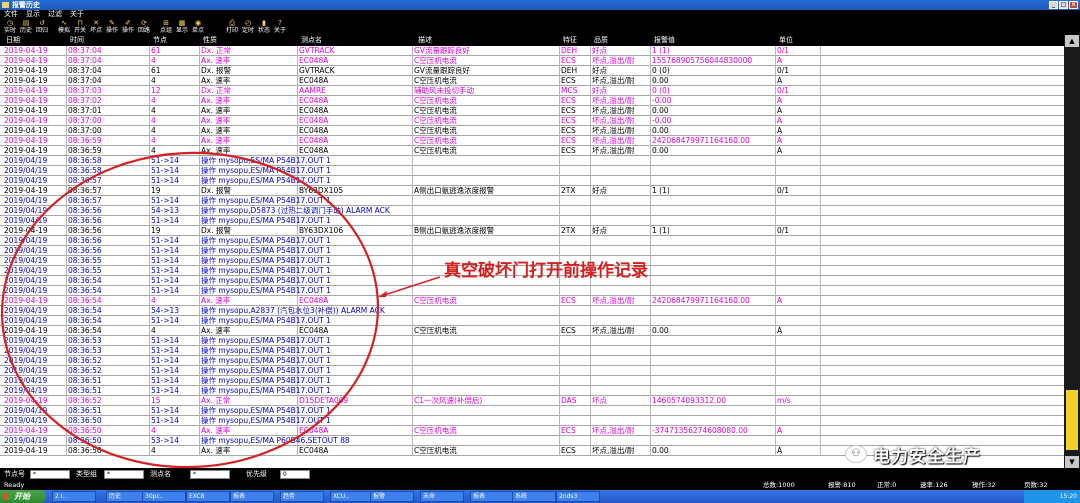 This screenshot has width=1080, height=503. I want to click on taskbar-task-button: 2nds3, so click(578, 496).